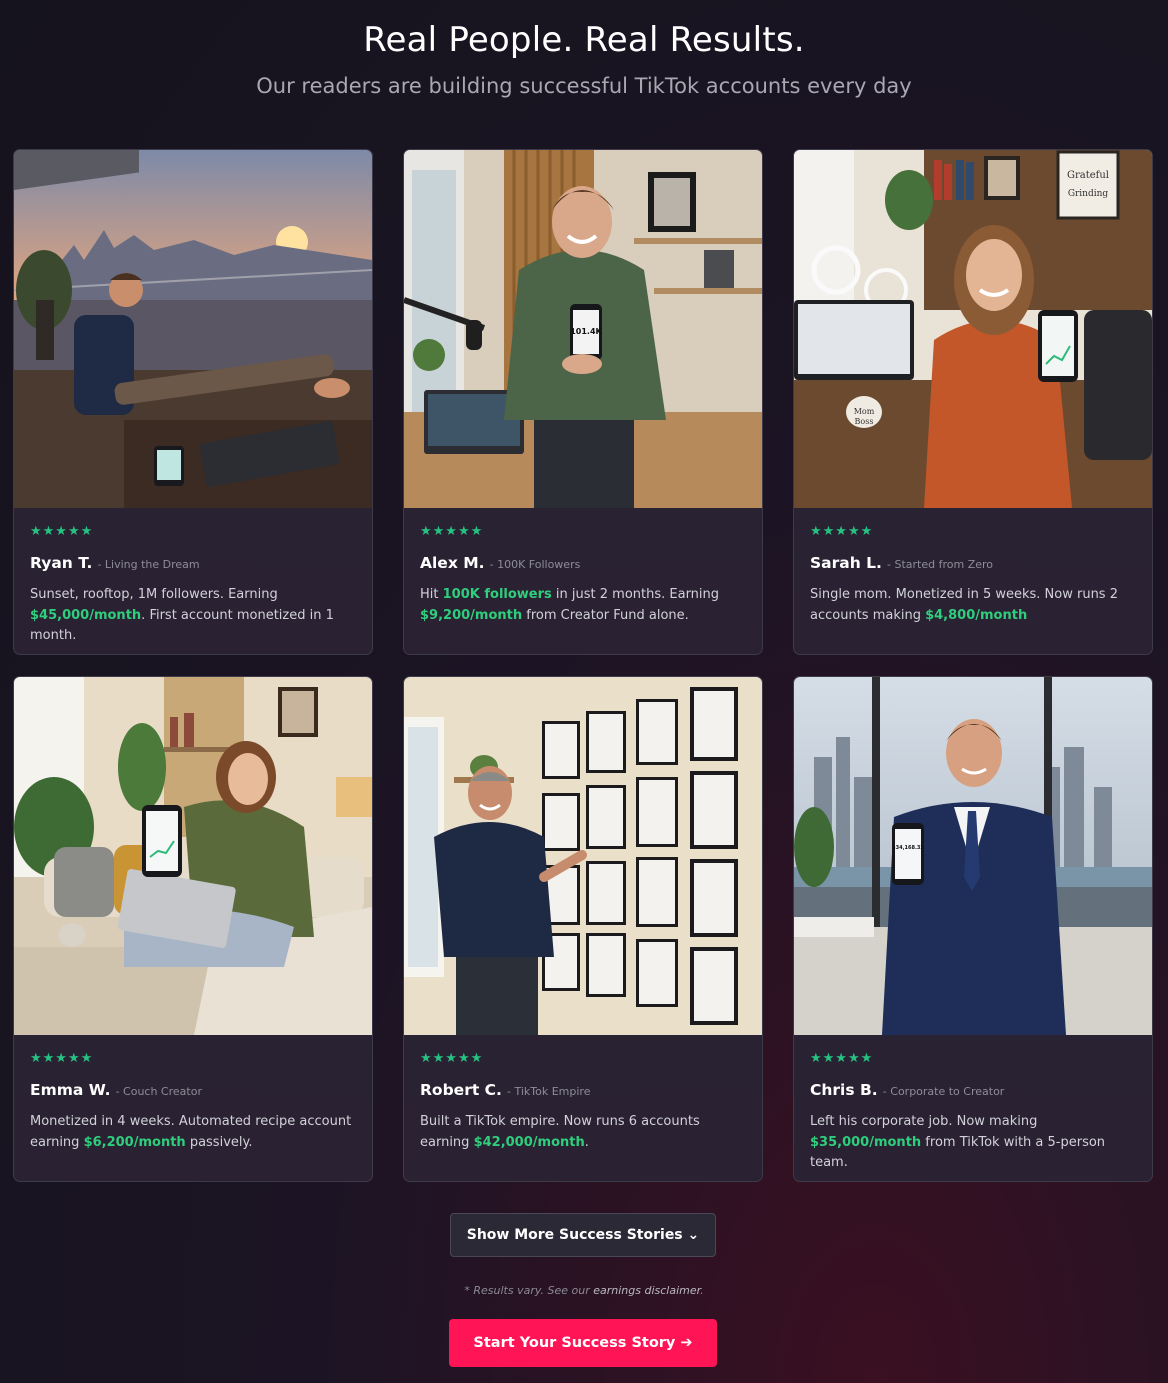  What do you see at coordinates (976, 615) in the screenshot?
I see `earnings-highlight: $4,800/month` at bounding box center [976, 615].